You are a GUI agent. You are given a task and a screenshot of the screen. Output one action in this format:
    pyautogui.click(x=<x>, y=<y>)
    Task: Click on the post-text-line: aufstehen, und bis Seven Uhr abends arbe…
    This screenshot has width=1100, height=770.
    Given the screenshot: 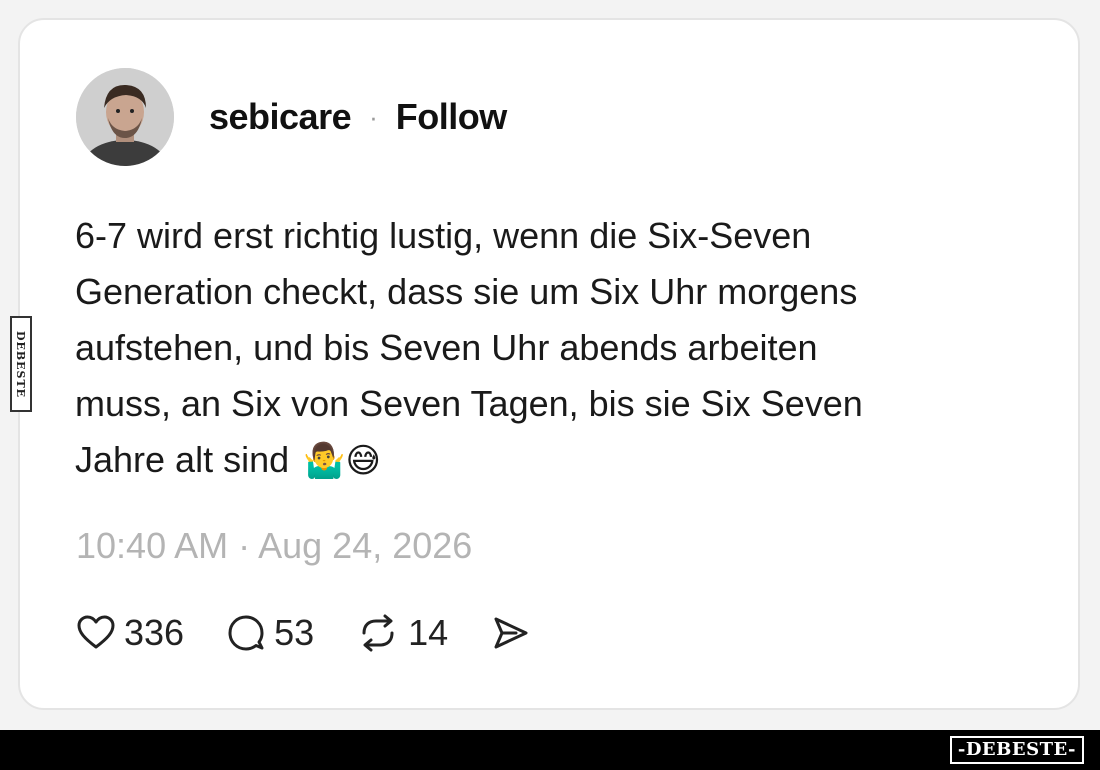 What is the action you would take?
    pyautogui.click(x=446, y=347)
    